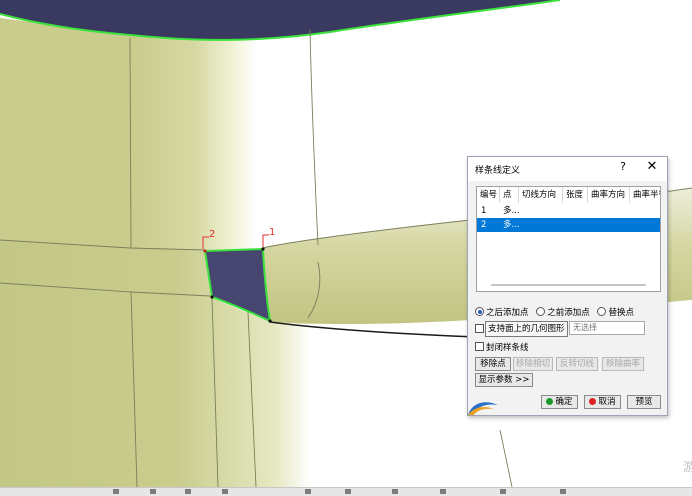 The width and height of the screenshot is (692, 496). What do you see at coordinates (609, 195) in the screenshot?
I see `column-header-curvature-dir: 曲率方向` at bounding box center [609, 195].